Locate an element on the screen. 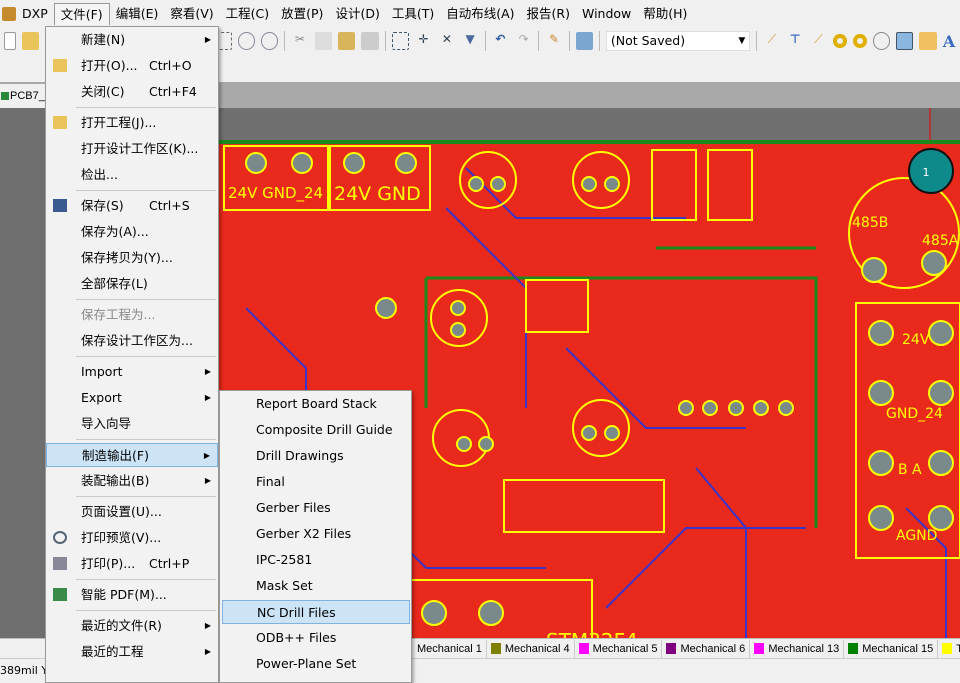  menu-edit: 编辑(E) is located at coordinates (137, 14).